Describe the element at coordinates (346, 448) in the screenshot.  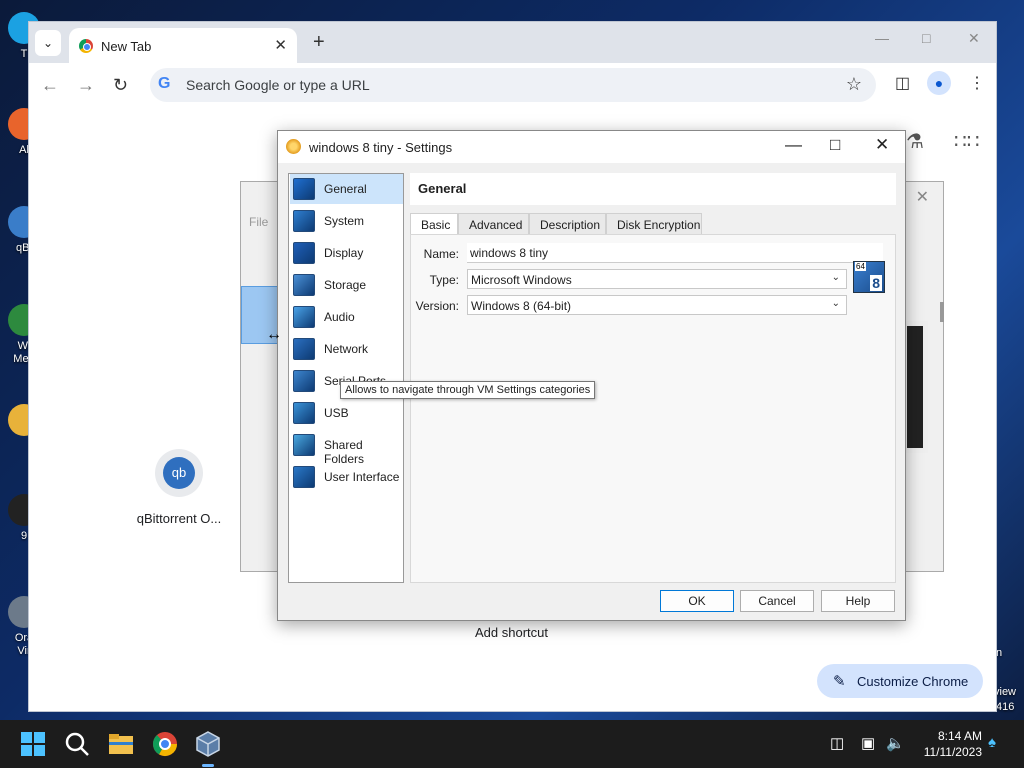
I see `category-shared-folders: Shared Folders` at that location.